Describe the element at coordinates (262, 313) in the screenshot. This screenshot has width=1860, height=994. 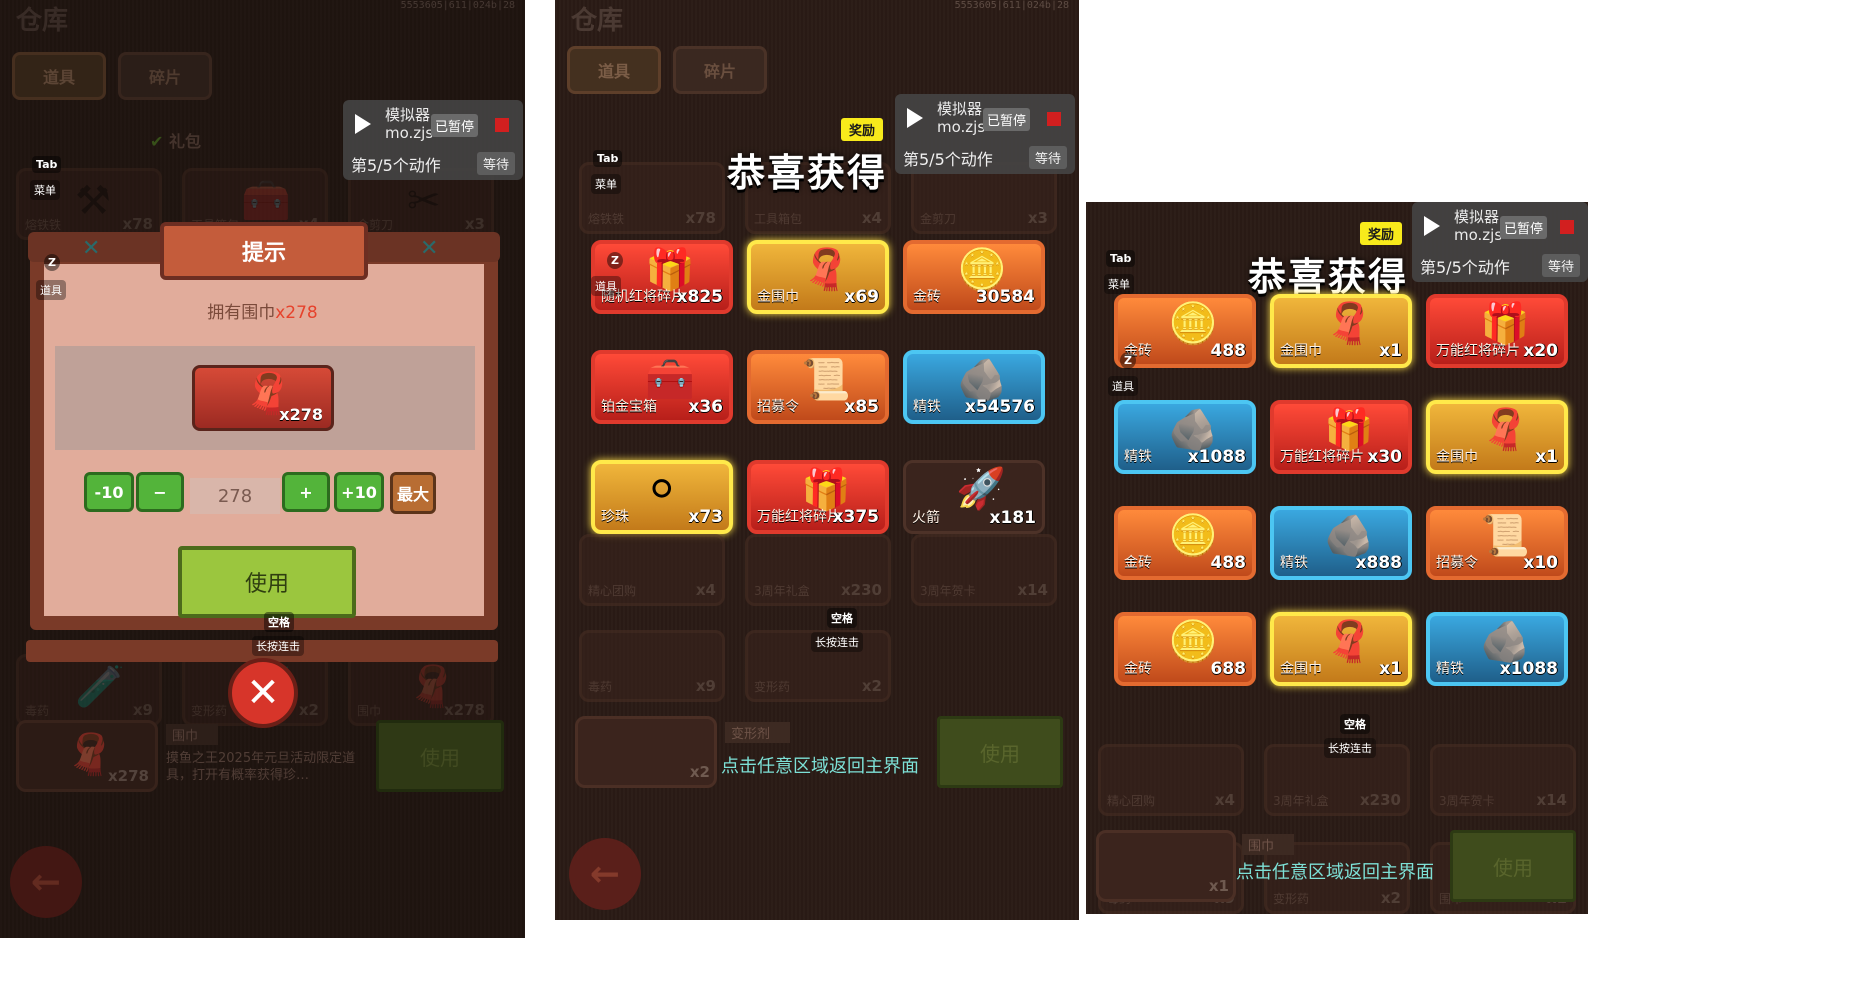
I see `owned-count: 拥有围巾x278` at that location.